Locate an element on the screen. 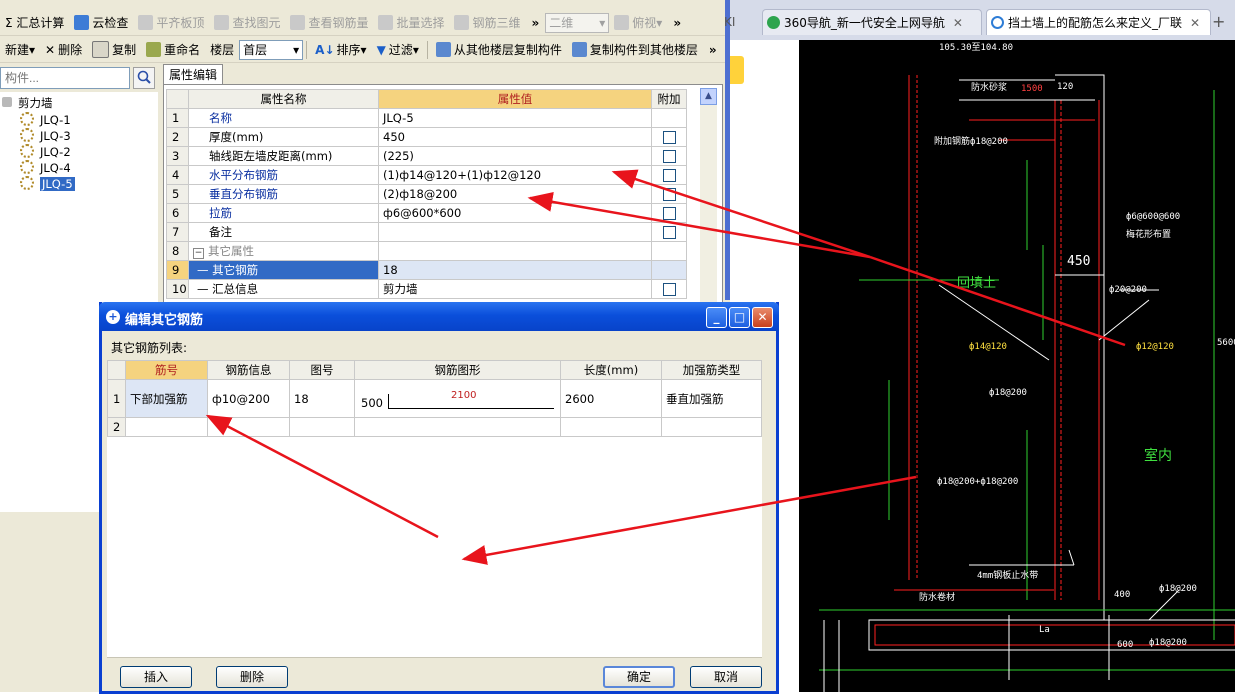 The width and height of the screenshot is (1235, 694). property-row: 5 垂直分布钢筋 (2)ф18@200 is located at coordinates (426, 194).